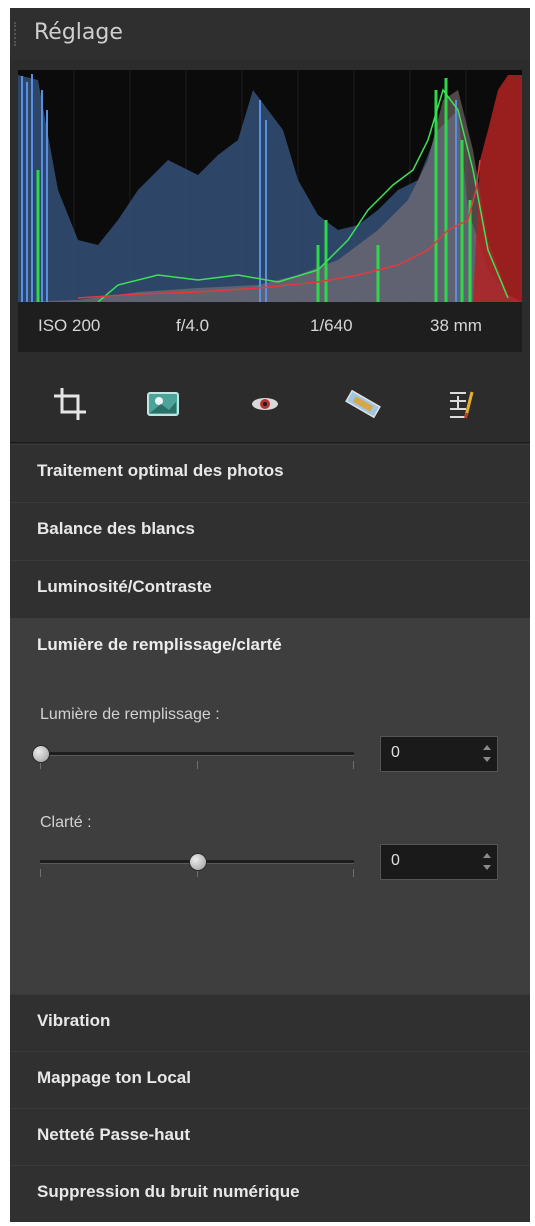 This screenshot has width=535, height=1226. What do you see at coordinates (114, 1077) in the screenshot?
I see `section-label: Mappage ton Local` at bounding box center [114, 1077].